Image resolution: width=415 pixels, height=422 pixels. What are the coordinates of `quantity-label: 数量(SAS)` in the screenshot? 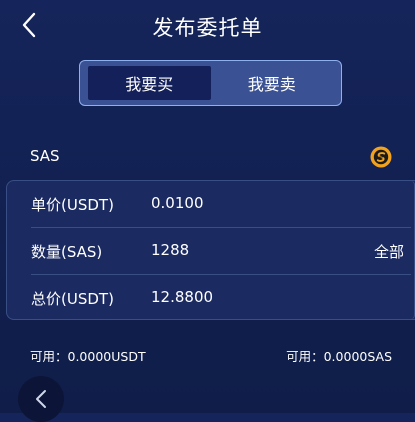 It's located at (67, 252).